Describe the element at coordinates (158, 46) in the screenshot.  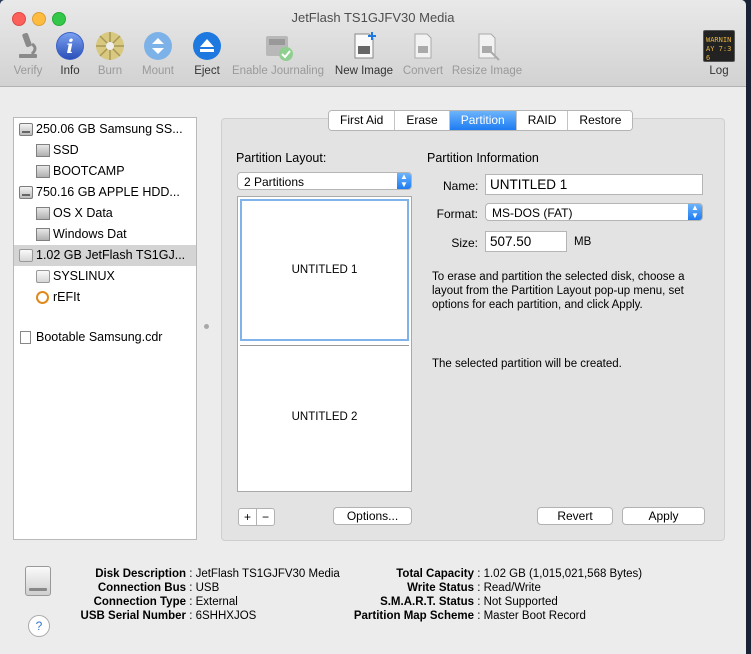
I see `mount-icon` at that location.